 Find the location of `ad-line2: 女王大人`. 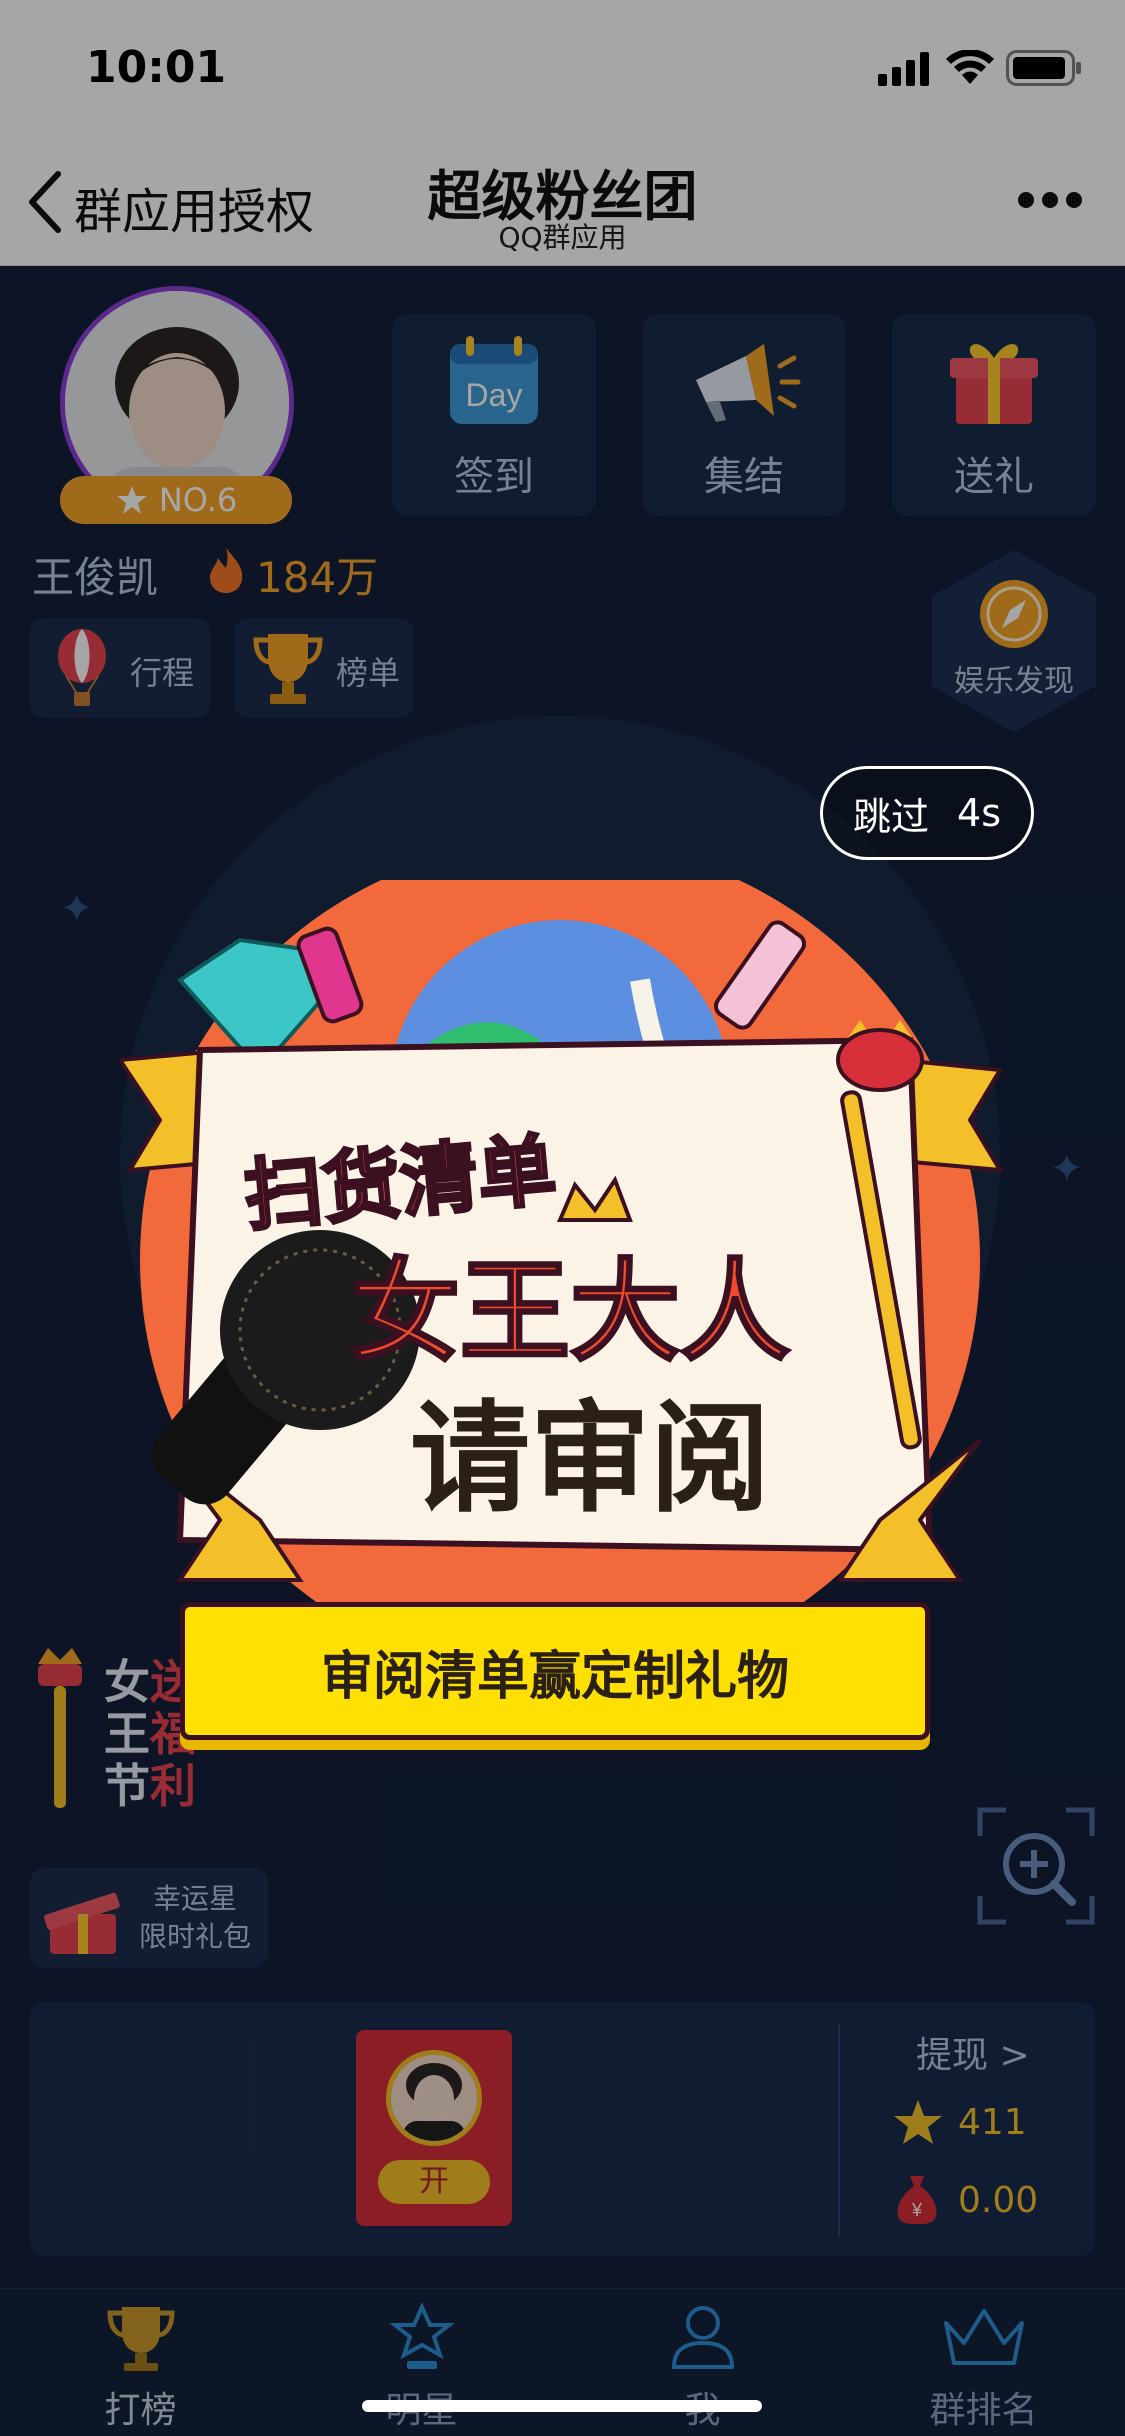

ad-line2: 女王大人 is located at coordinates (570, 1312).